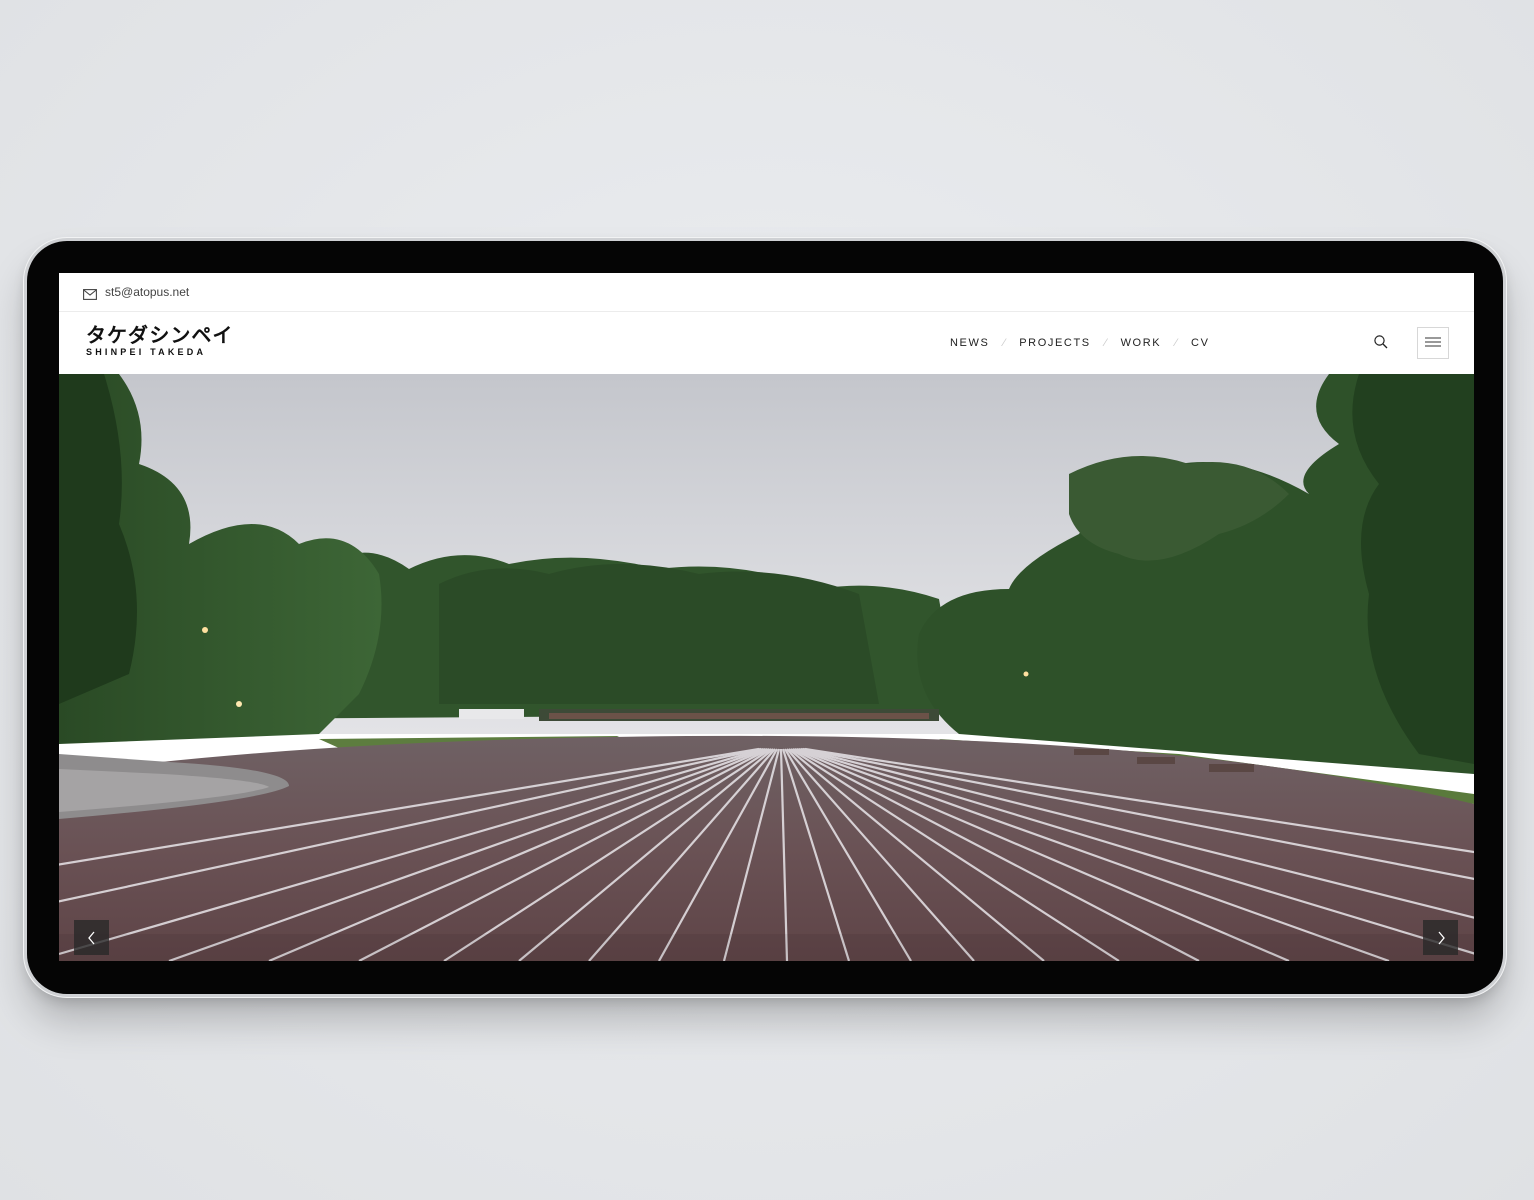 This screenshot has height=1200, width=1534. I want to click on chevron-right-icon, so click(1441, 938).